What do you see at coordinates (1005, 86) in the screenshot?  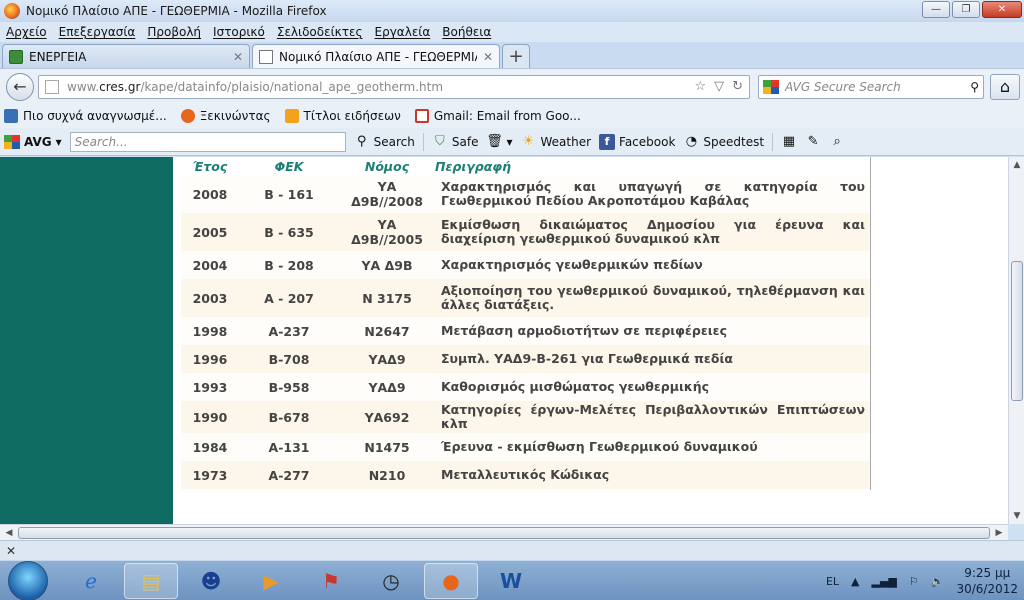 I see `home-button: ⌂` at bounding box center [1005, 86].